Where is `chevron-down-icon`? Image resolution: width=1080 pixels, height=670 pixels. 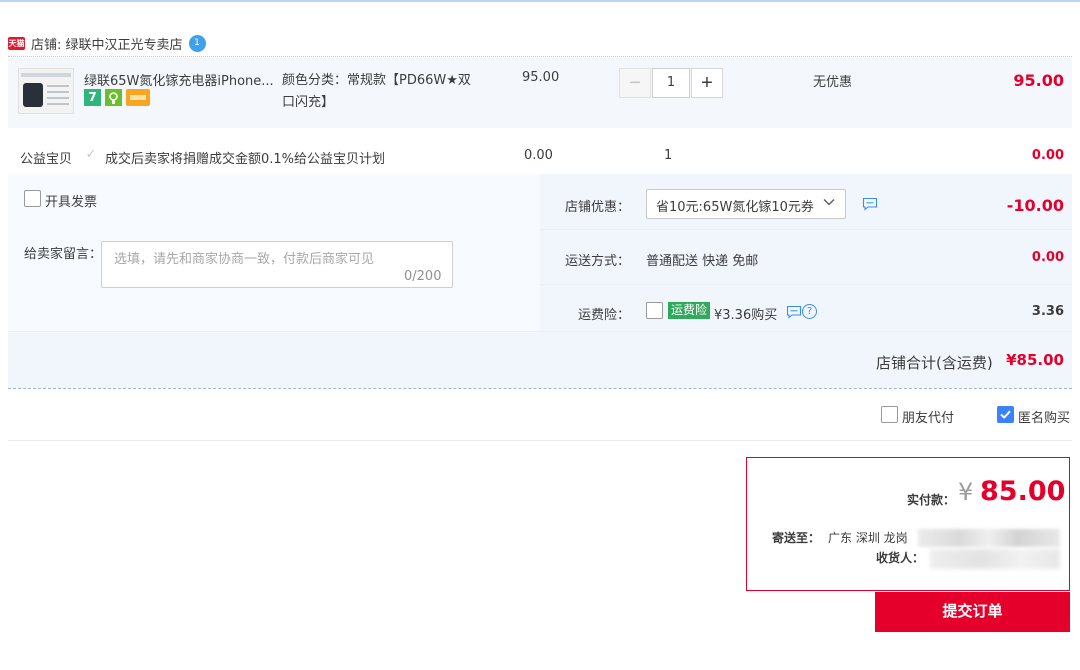 chevron-down-icon is located at coordinates (829, 202).